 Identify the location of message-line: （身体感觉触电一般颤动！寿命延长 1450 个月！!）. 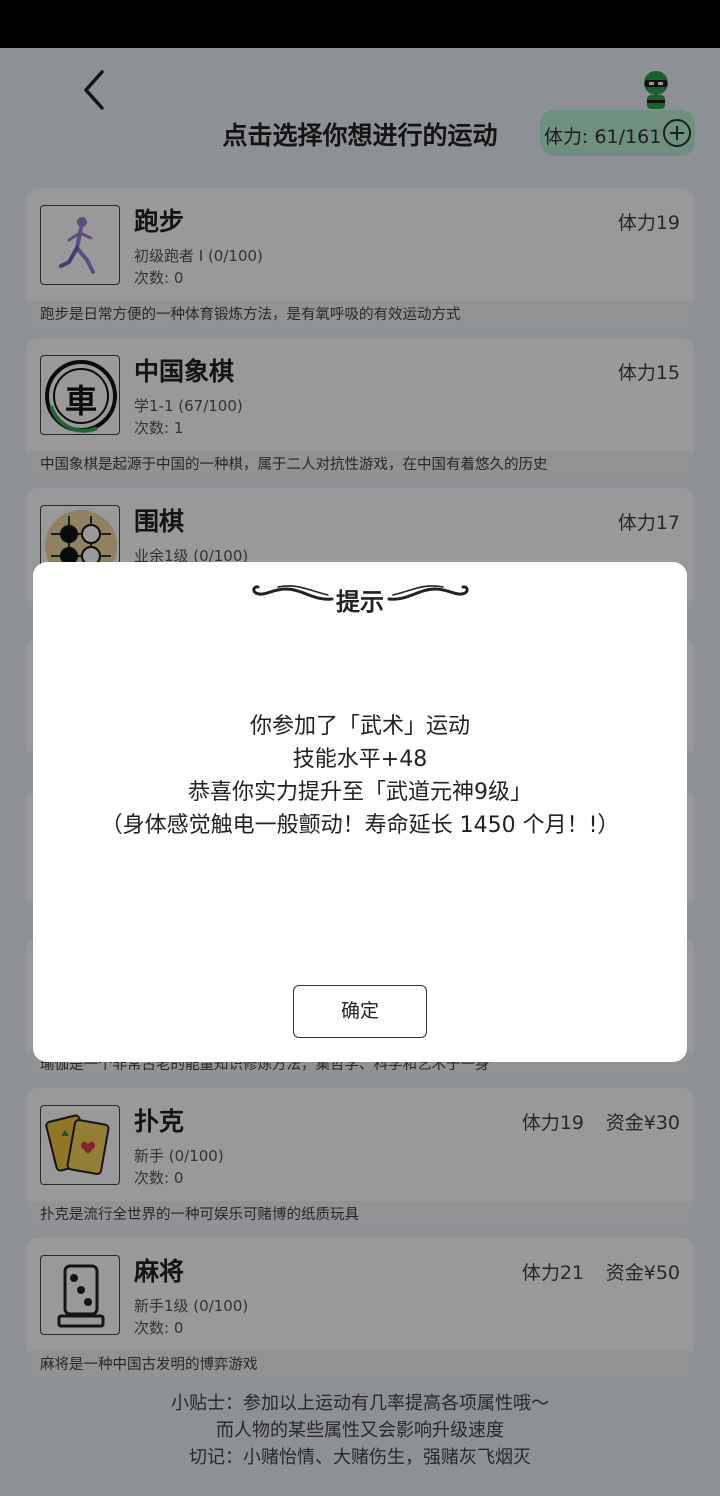
(360, 825).